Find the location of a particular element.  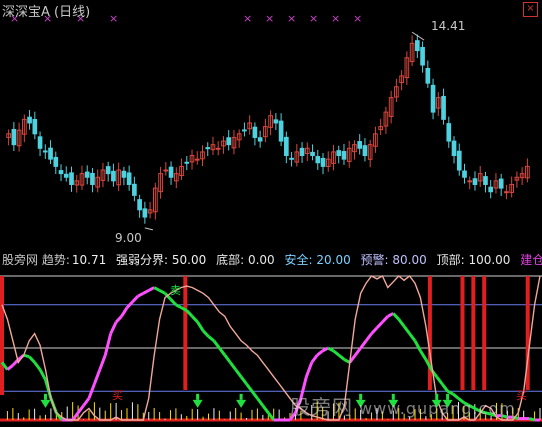

top-marker-3: × is located at coordinates (113, 18).